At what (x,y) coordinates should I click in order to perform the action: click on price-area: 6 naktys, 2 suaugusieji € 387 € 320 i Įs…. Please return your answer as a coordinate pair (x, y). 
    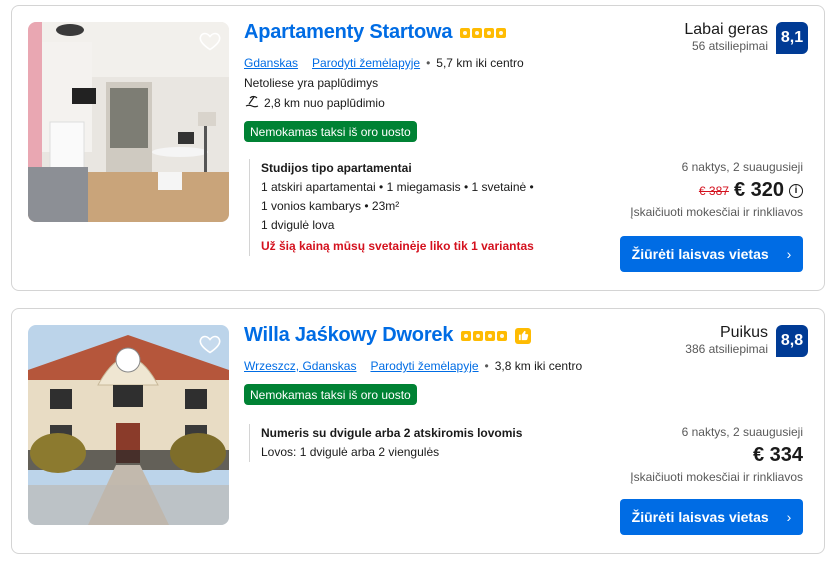
    Looking at the image, I should click on (716, 189).